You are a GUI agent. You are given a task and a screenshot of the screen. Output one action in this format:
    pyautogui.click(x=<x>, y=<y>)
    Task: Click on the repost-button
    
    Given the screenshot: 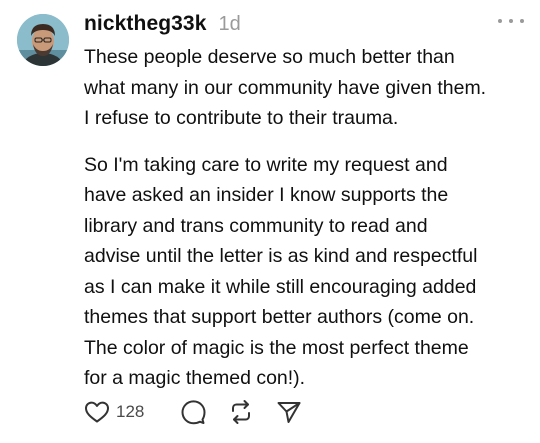 What is the action you would take?
    pyautogui.click(x=252, y=412)
    